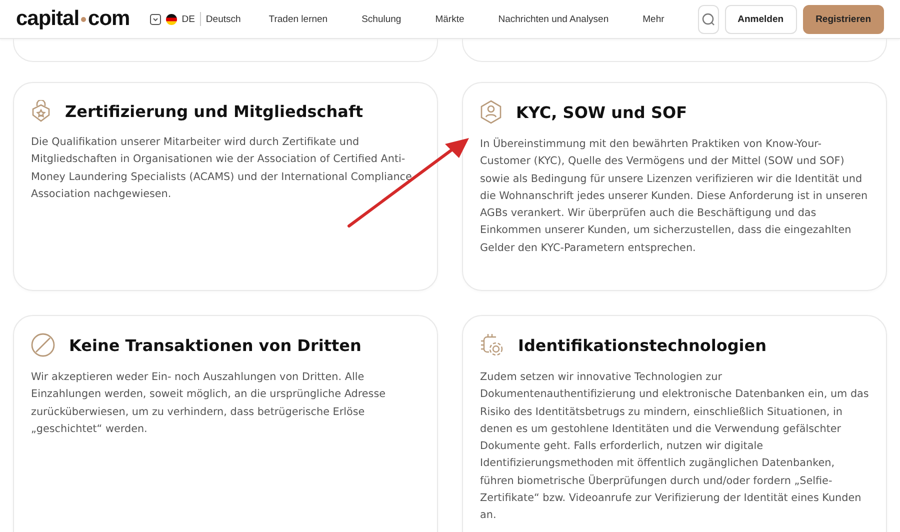 Image resolution: width=900 pixels, height=532 pixels. Describe the element at coordinates (449, 19) in the screenshot. I see `nav-link: Märkte` at that location.